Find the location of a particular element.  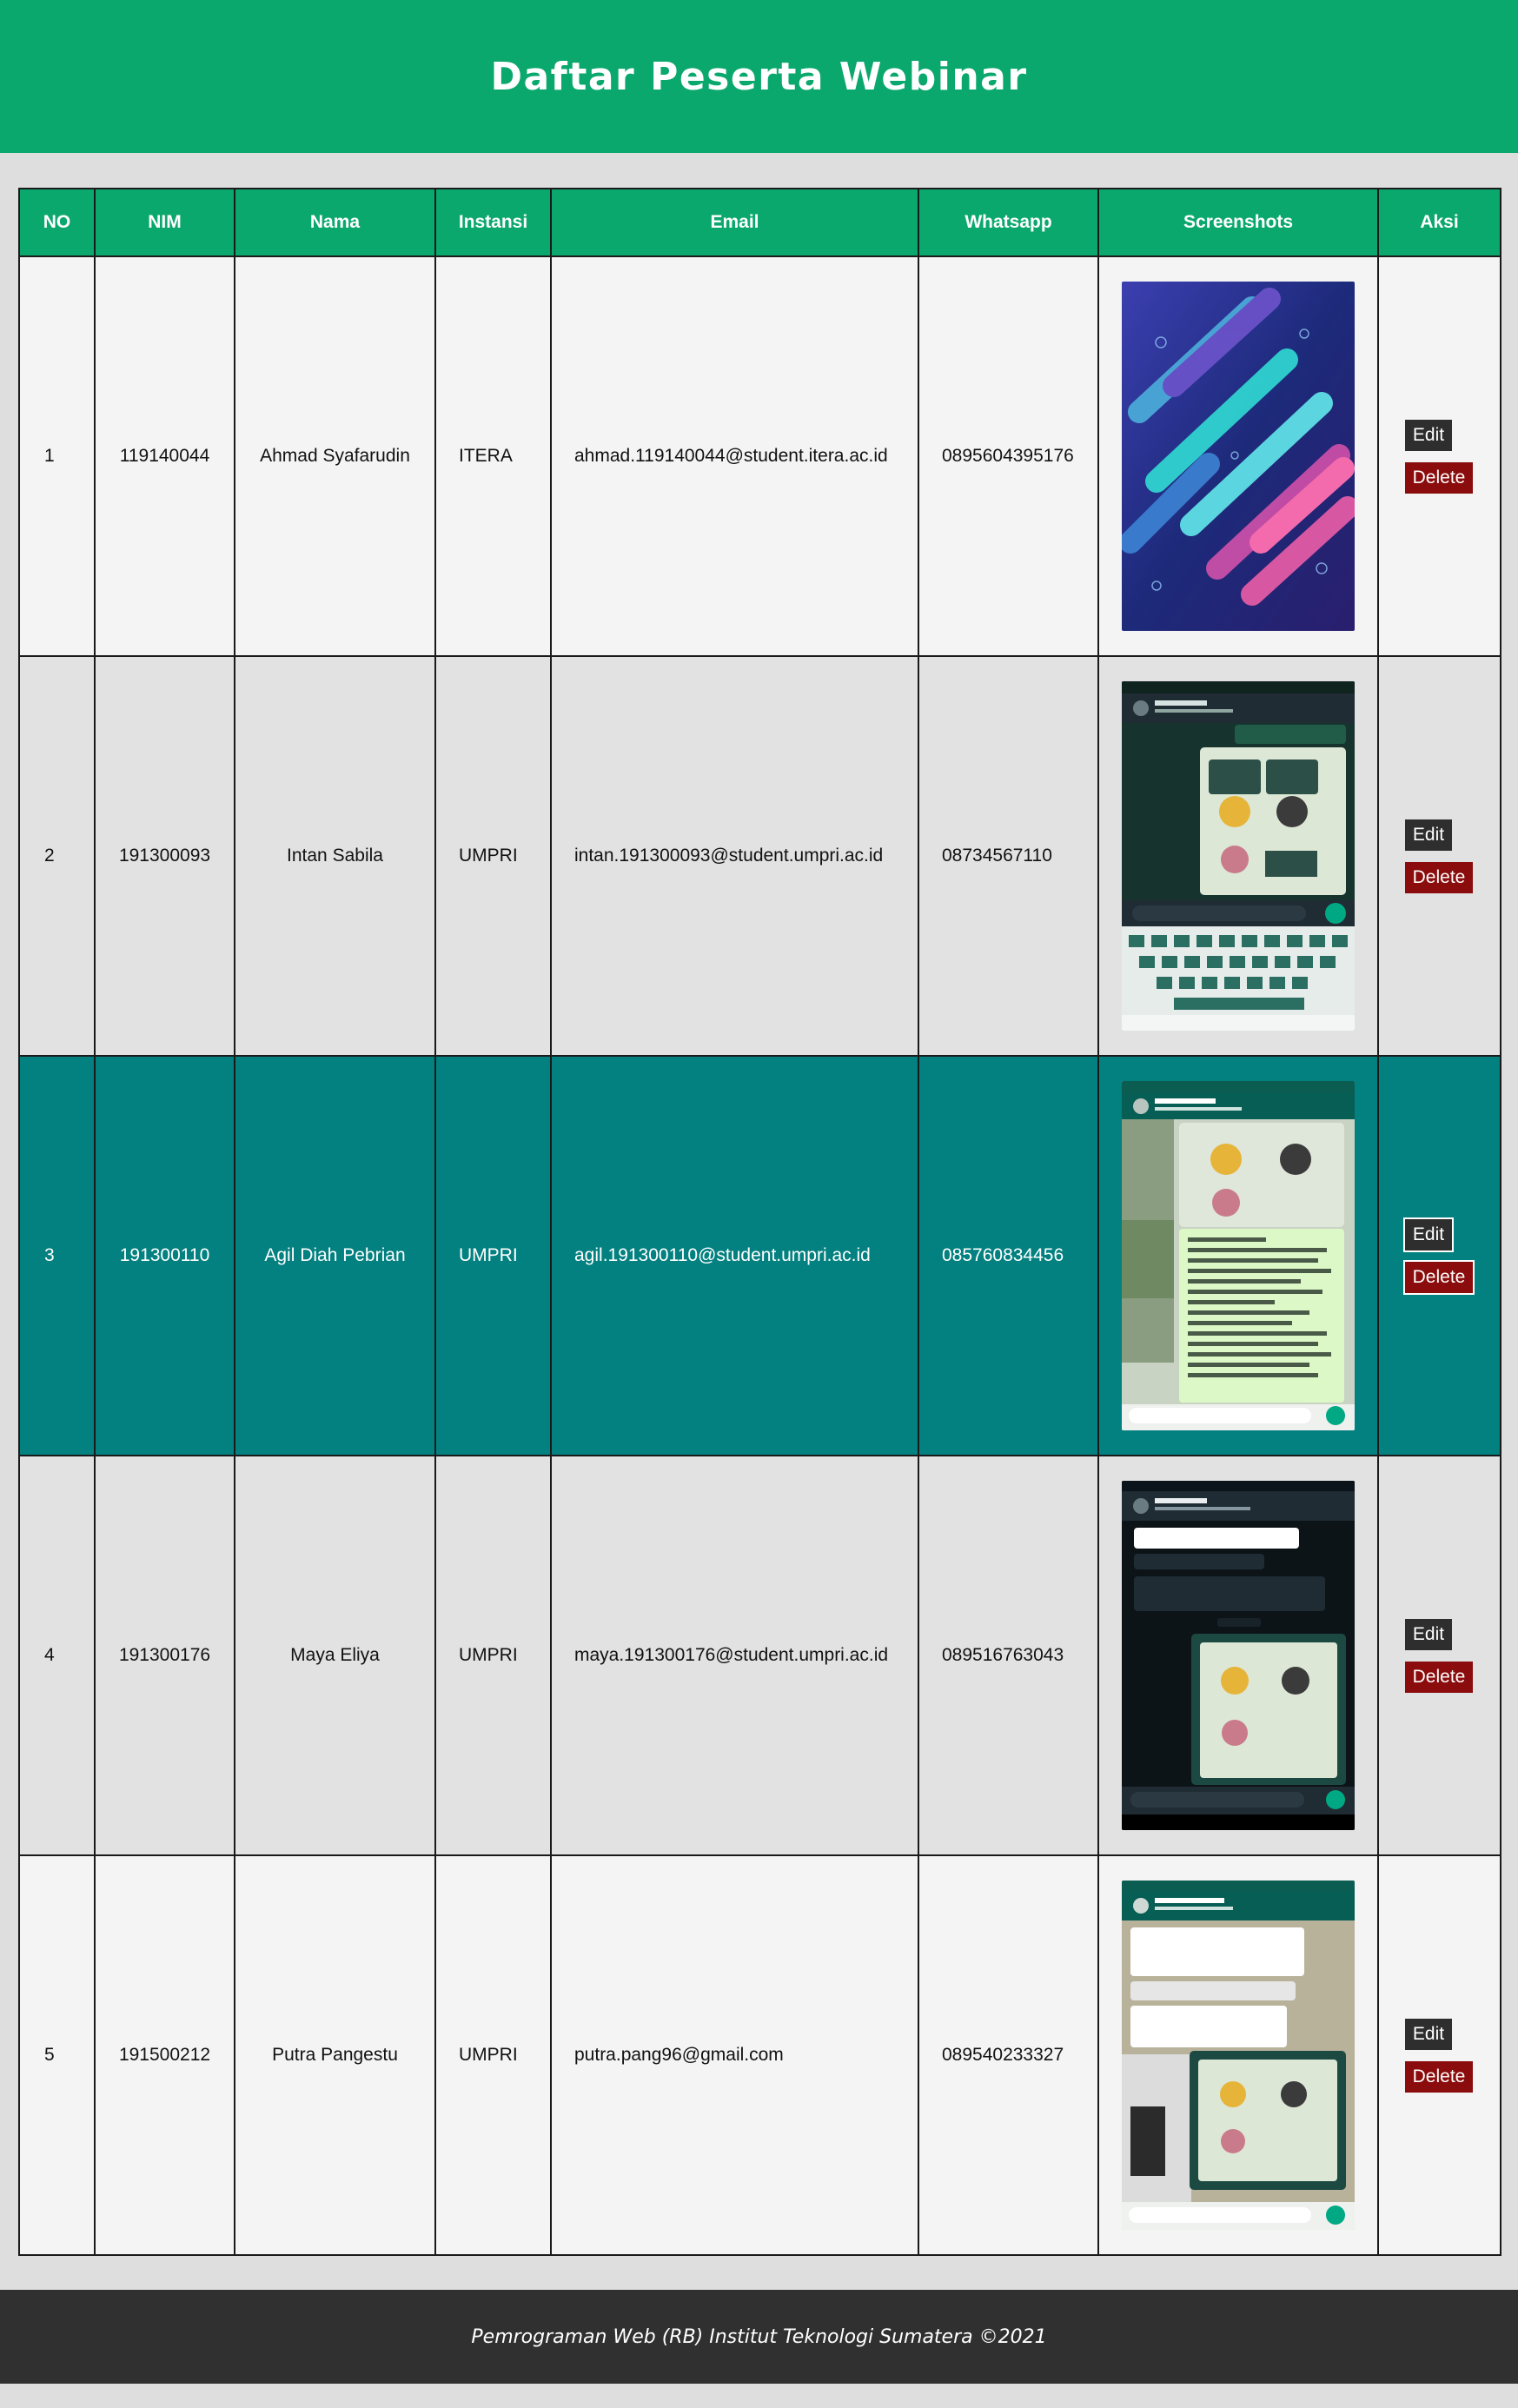

cell-no: 2 is located at coordinates (57, 856).